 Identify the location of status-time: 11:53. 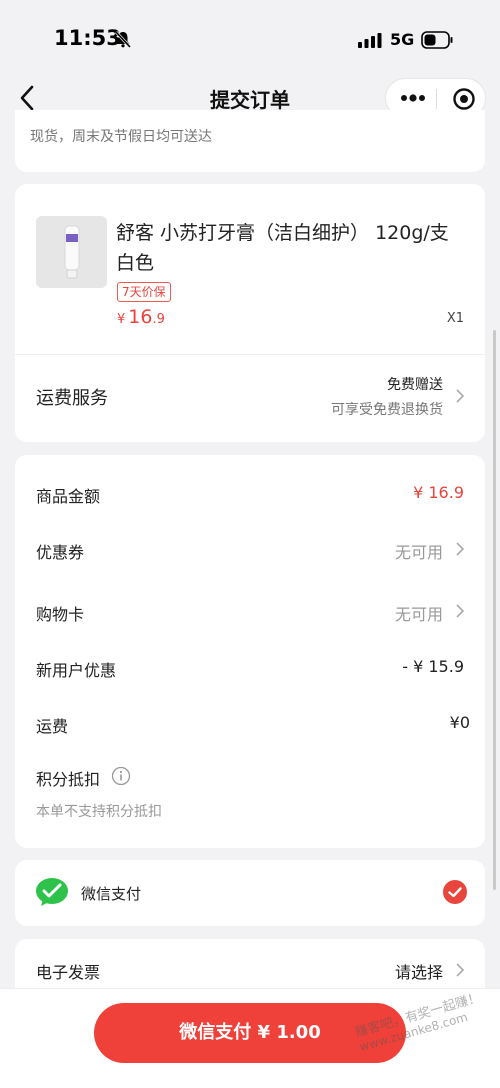
(87, 38).